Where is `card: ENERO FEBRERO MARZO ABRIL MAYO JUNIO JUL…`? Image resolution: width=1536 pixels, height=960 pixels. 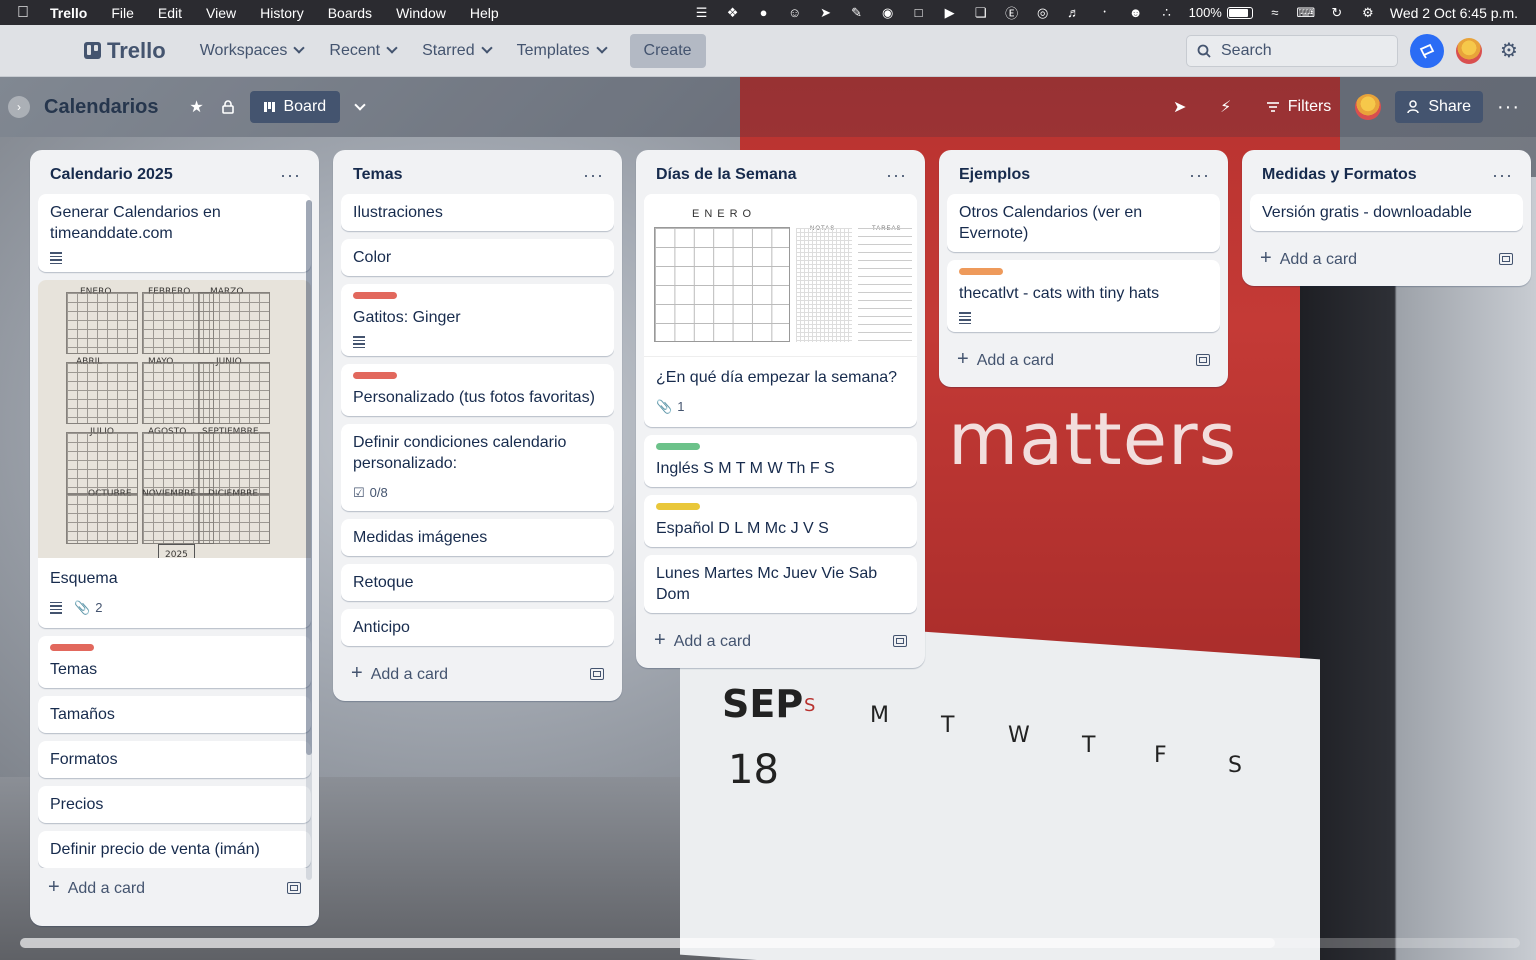
card: ENERO FEBRERO MARZO ABRIL MAYO JUNIO JUL… is located at coordinates (174, 454).